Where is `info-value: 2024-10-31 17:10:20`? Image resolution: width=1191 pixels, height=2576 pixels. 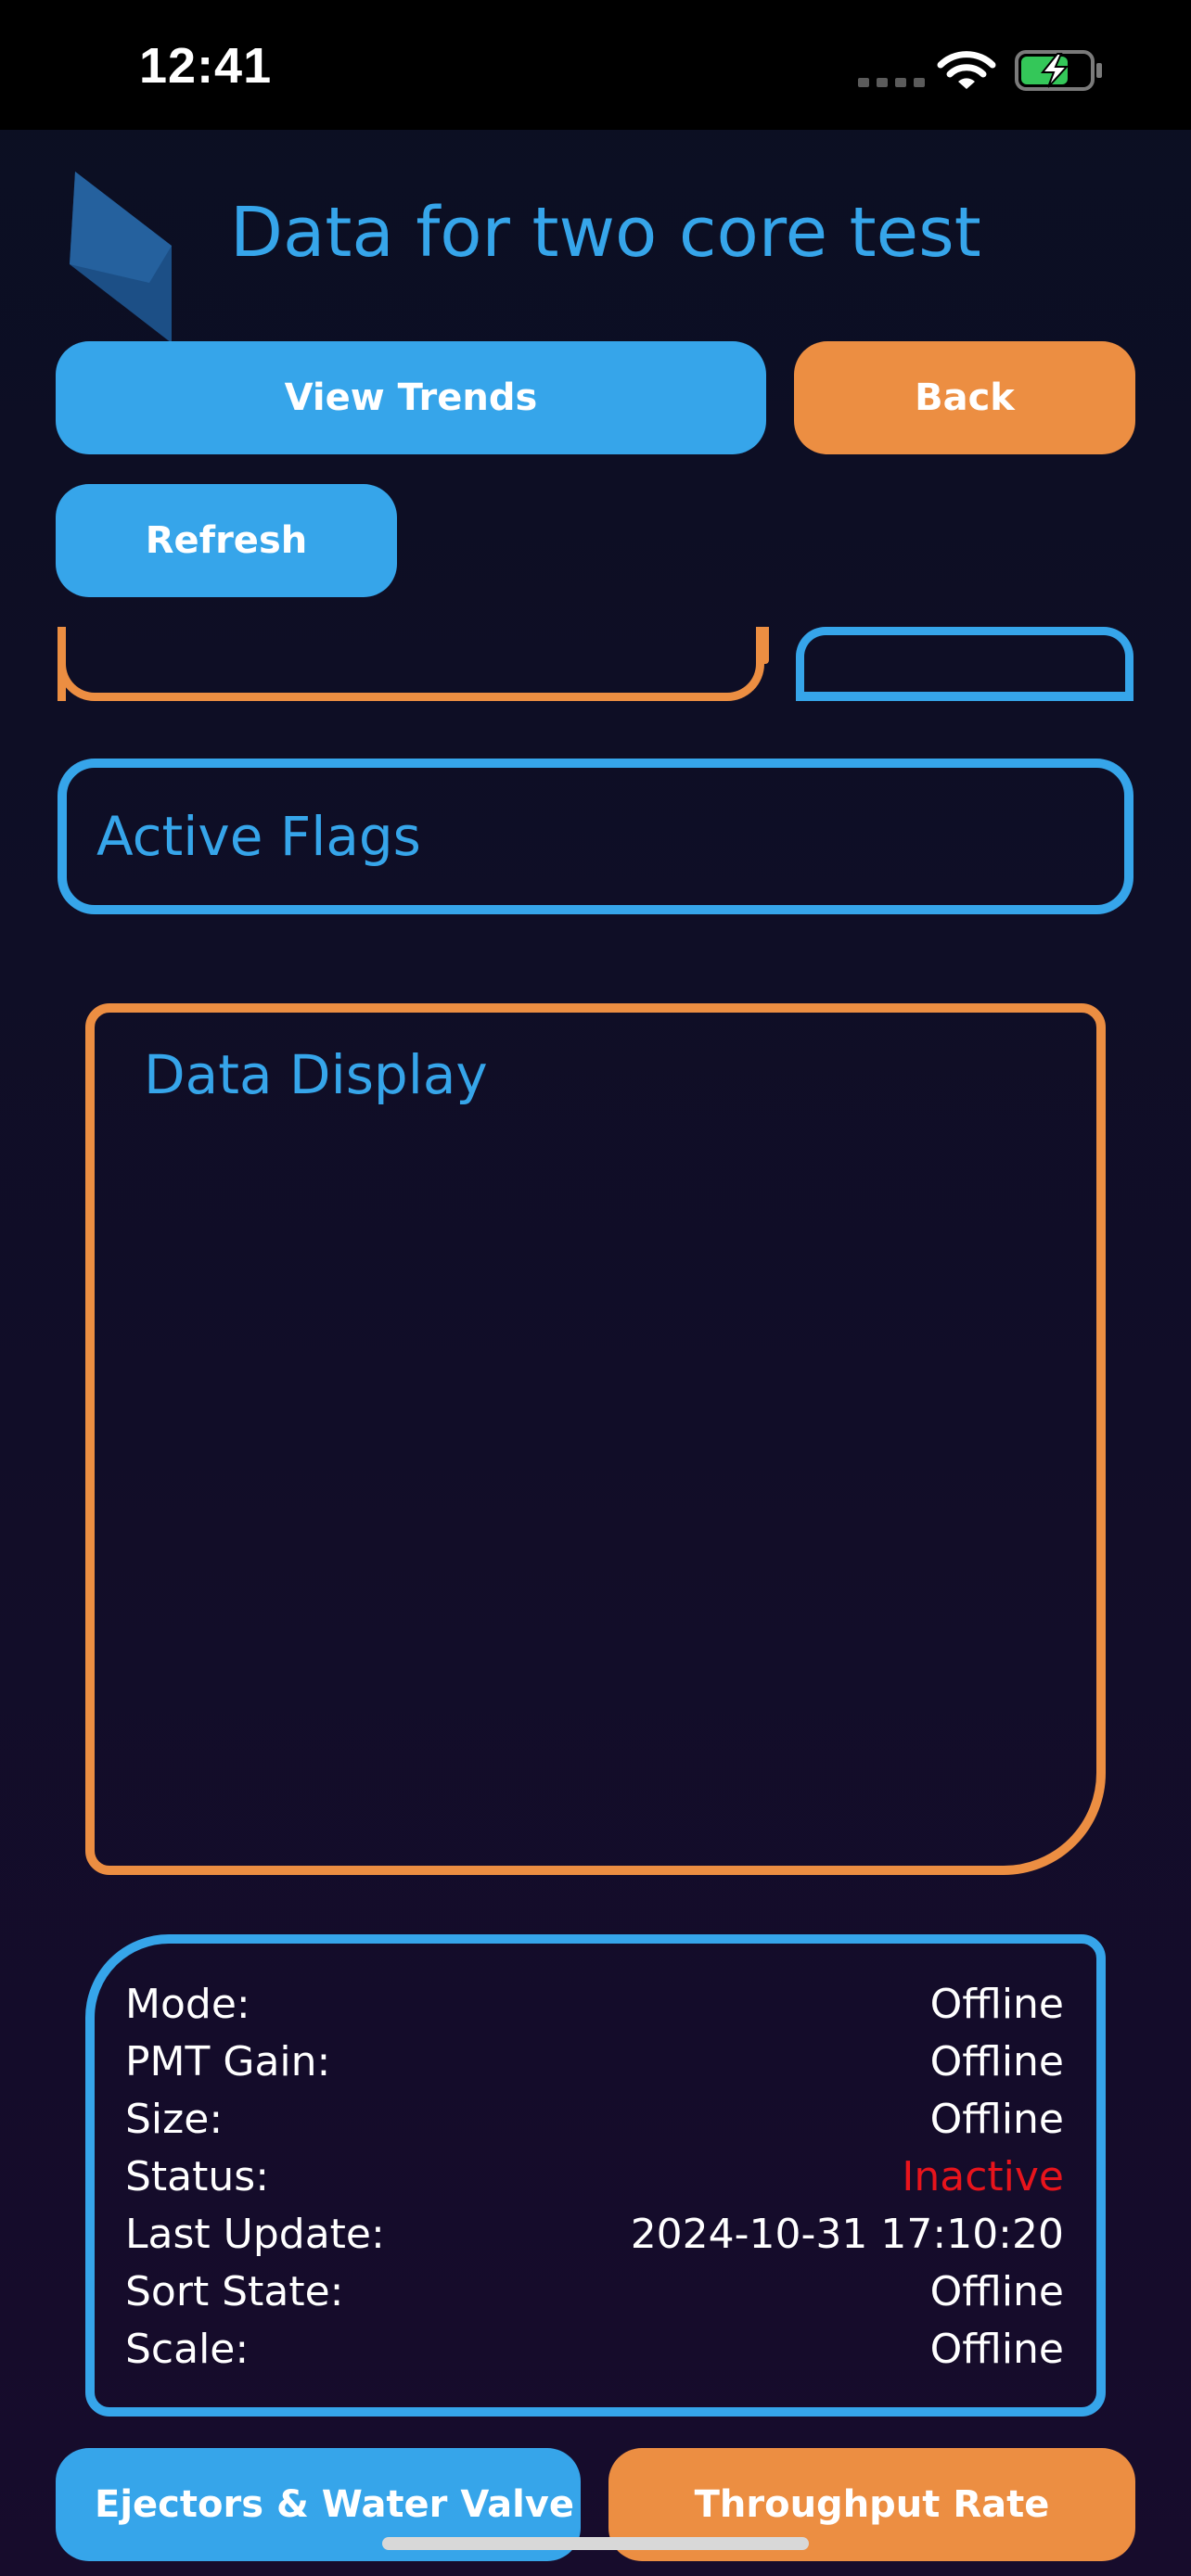
info-value: 2024-10-31 17:10:20 is located at coordinates (847, 2234).